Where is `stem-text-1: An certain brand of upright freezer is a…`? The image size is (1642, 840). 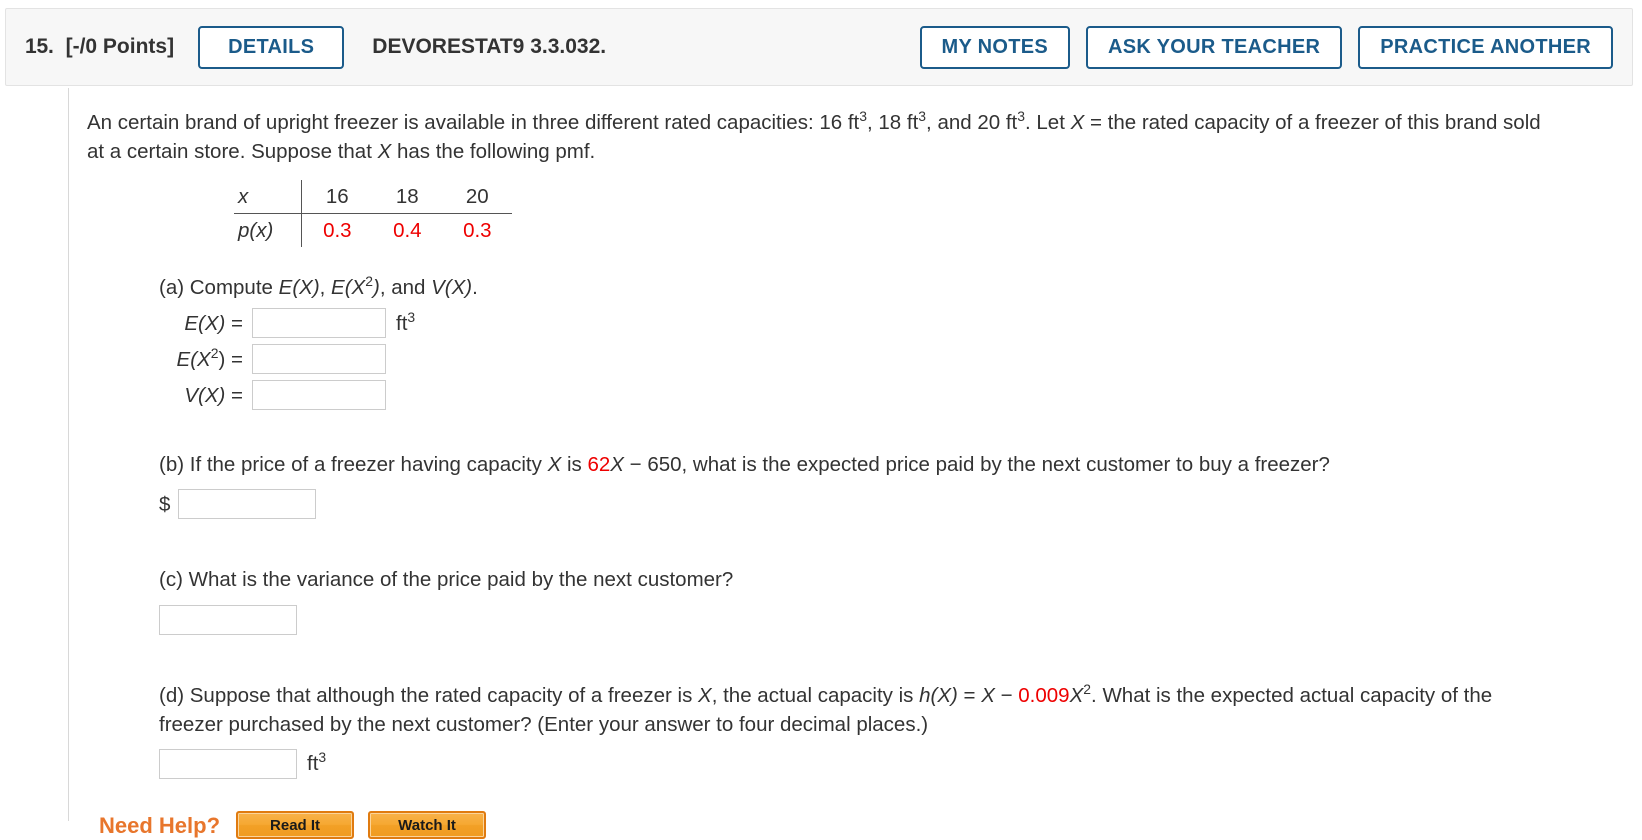
stem-text-1: An certain brand of upright freezer is a… is located at coordinates (473, 122).